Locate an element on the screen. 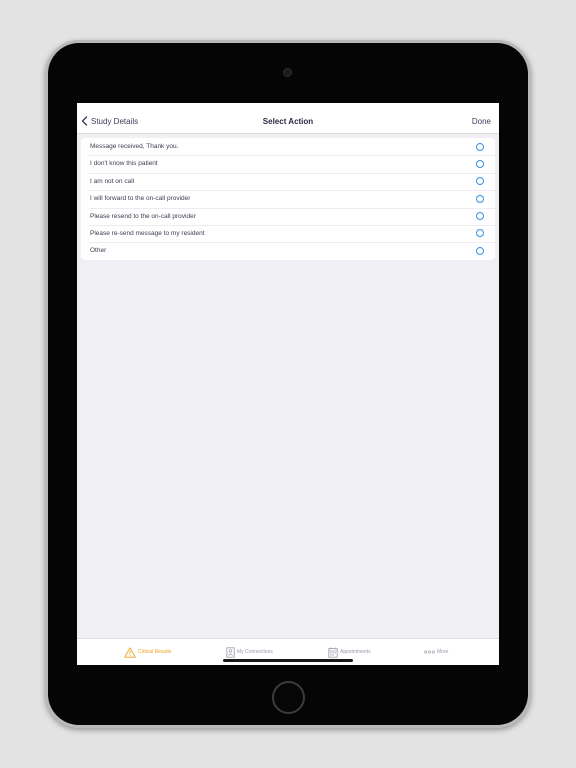 Image resolution: width=576 pixels, height=768 pixels. page-title: Select Action is located at coordinates (288, 121).